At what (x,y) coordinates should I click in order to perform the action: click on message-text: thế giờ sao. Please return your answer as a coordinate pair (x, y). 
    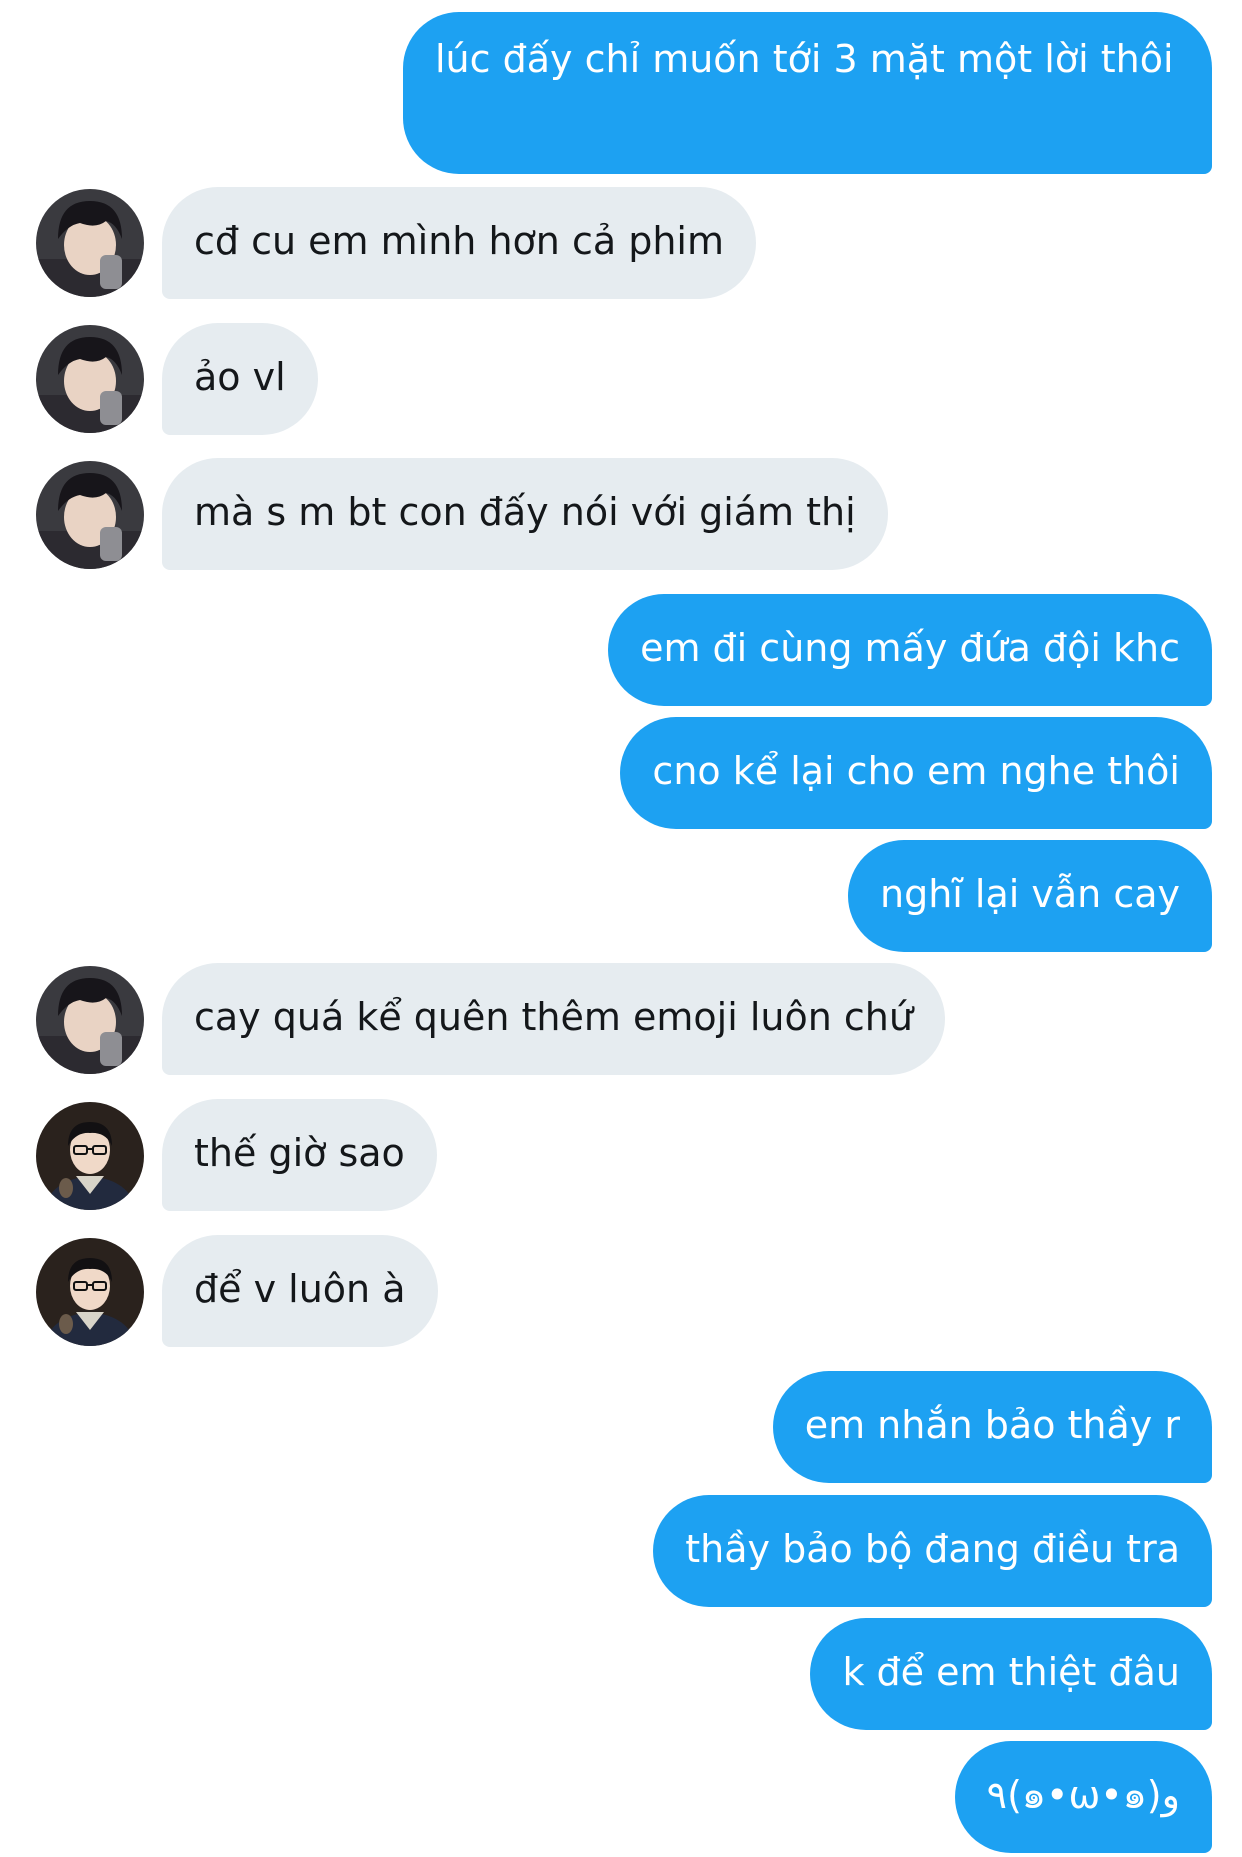
    Looking at the image, I should click on (299, 1153).